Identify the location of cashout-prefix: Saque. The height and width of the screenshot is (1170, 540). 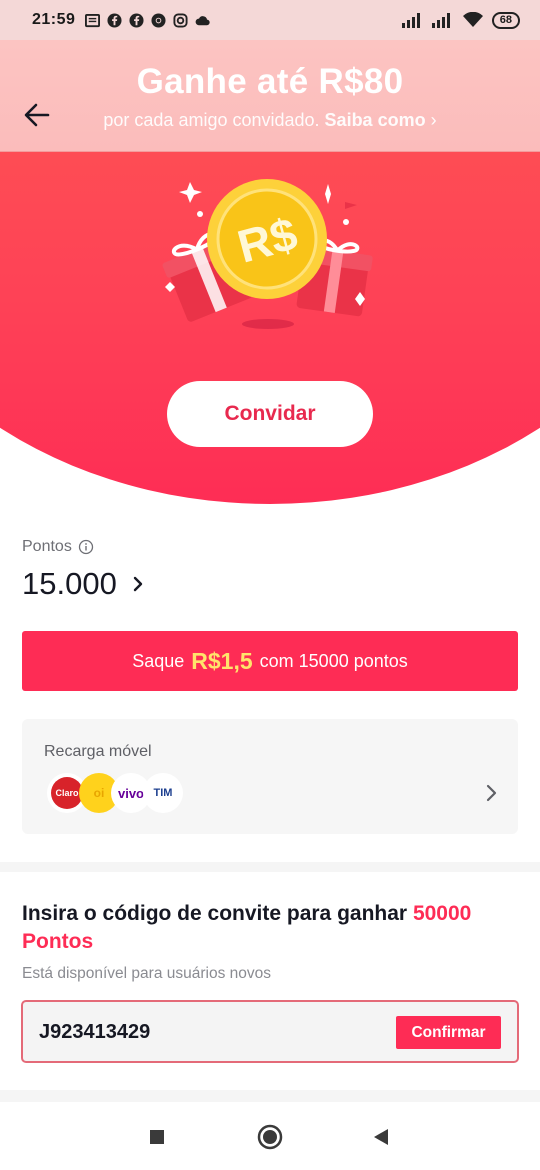
(158, 660).